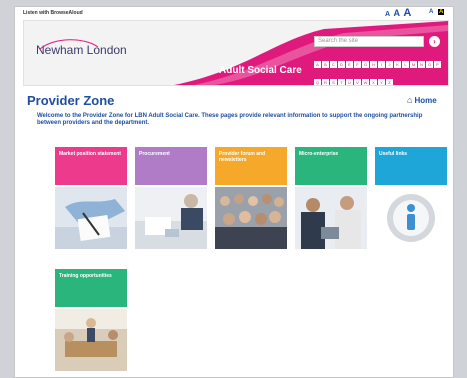  Describe the element at coordinates (381, 82) in the screenshot. I see `az-letter-y: Y` at that location.